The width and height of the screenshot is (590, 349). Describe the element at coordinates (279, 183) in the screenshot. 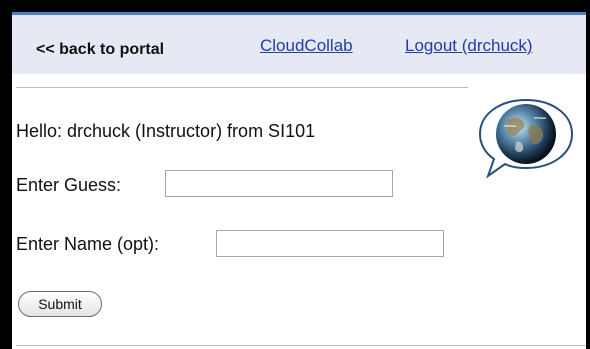

I see `guess-input` at that location.